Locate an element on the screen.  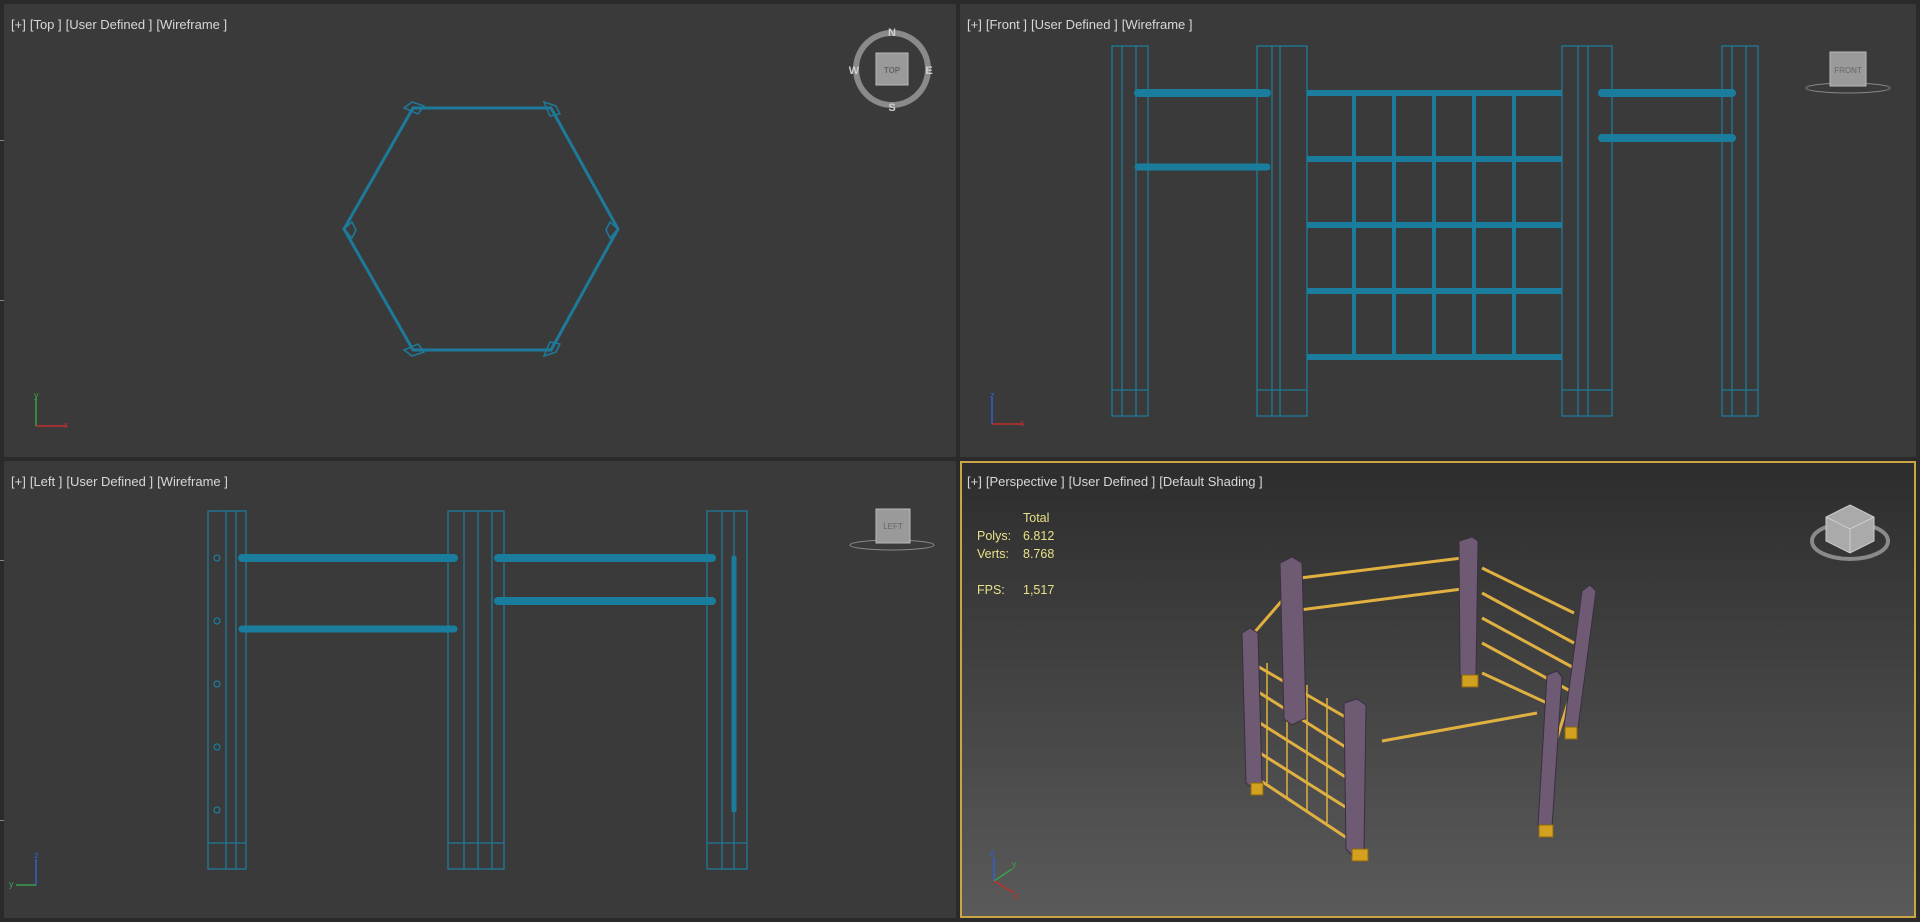
compass-east: E is located at coordinates (928, 71).